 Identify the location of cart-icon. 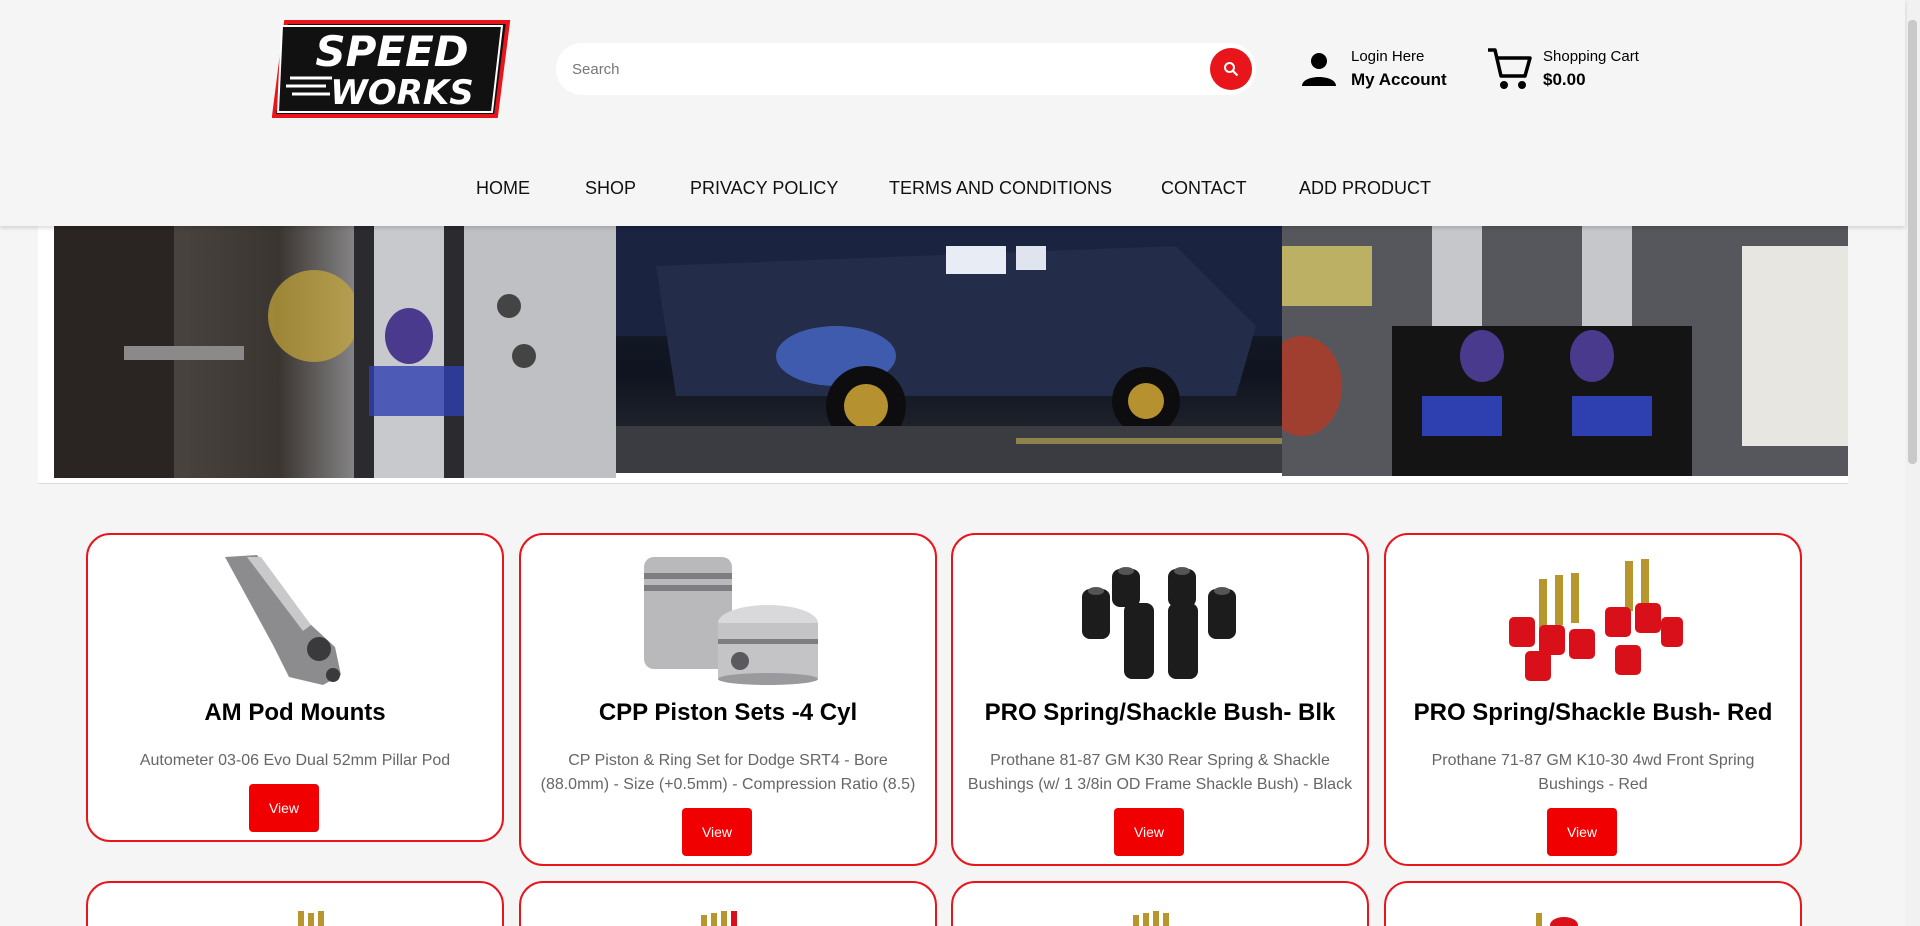
(1510, 68).